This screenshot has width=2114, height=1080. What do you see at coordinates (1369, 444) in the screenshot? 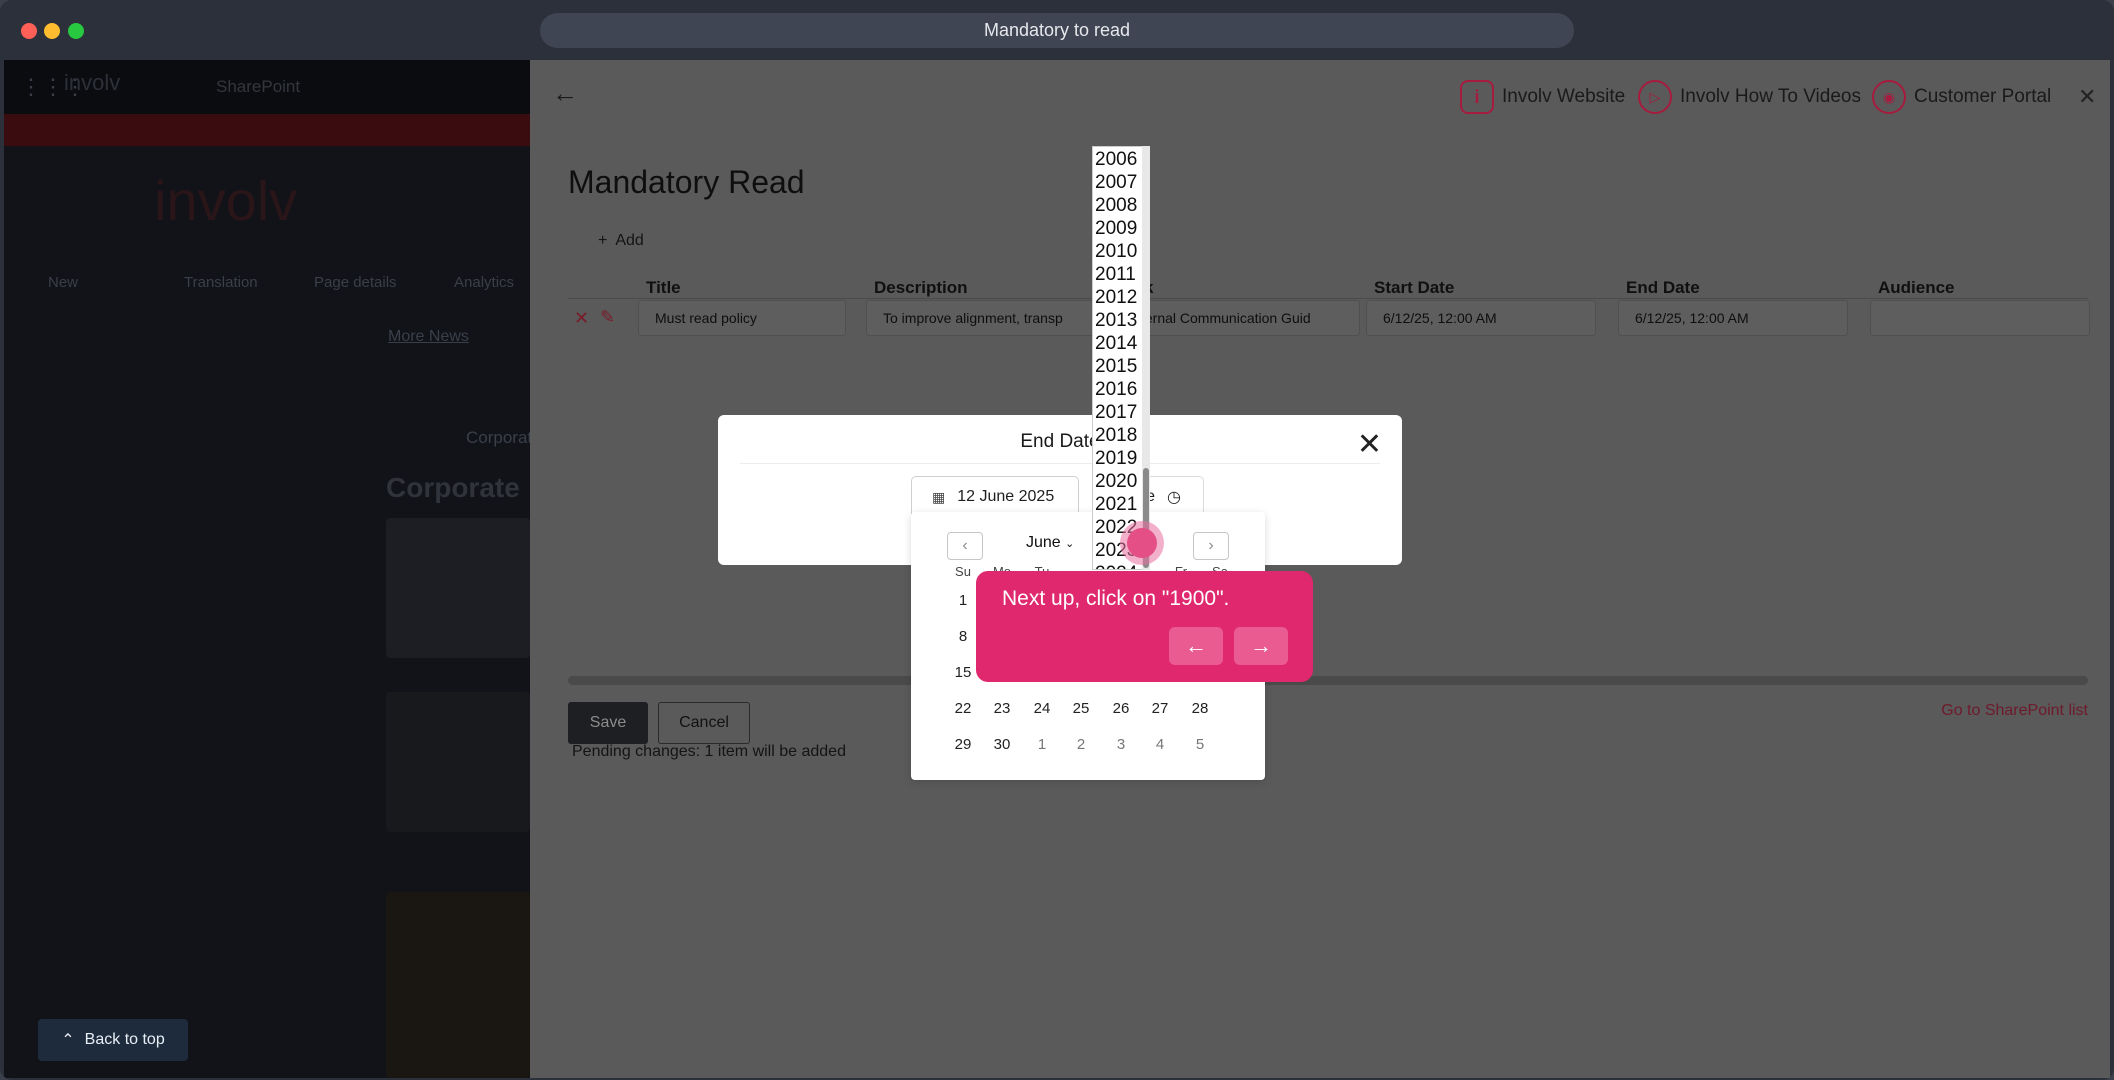
I see `close-modal-icon: ✕` at bounding box center [1369, 444].